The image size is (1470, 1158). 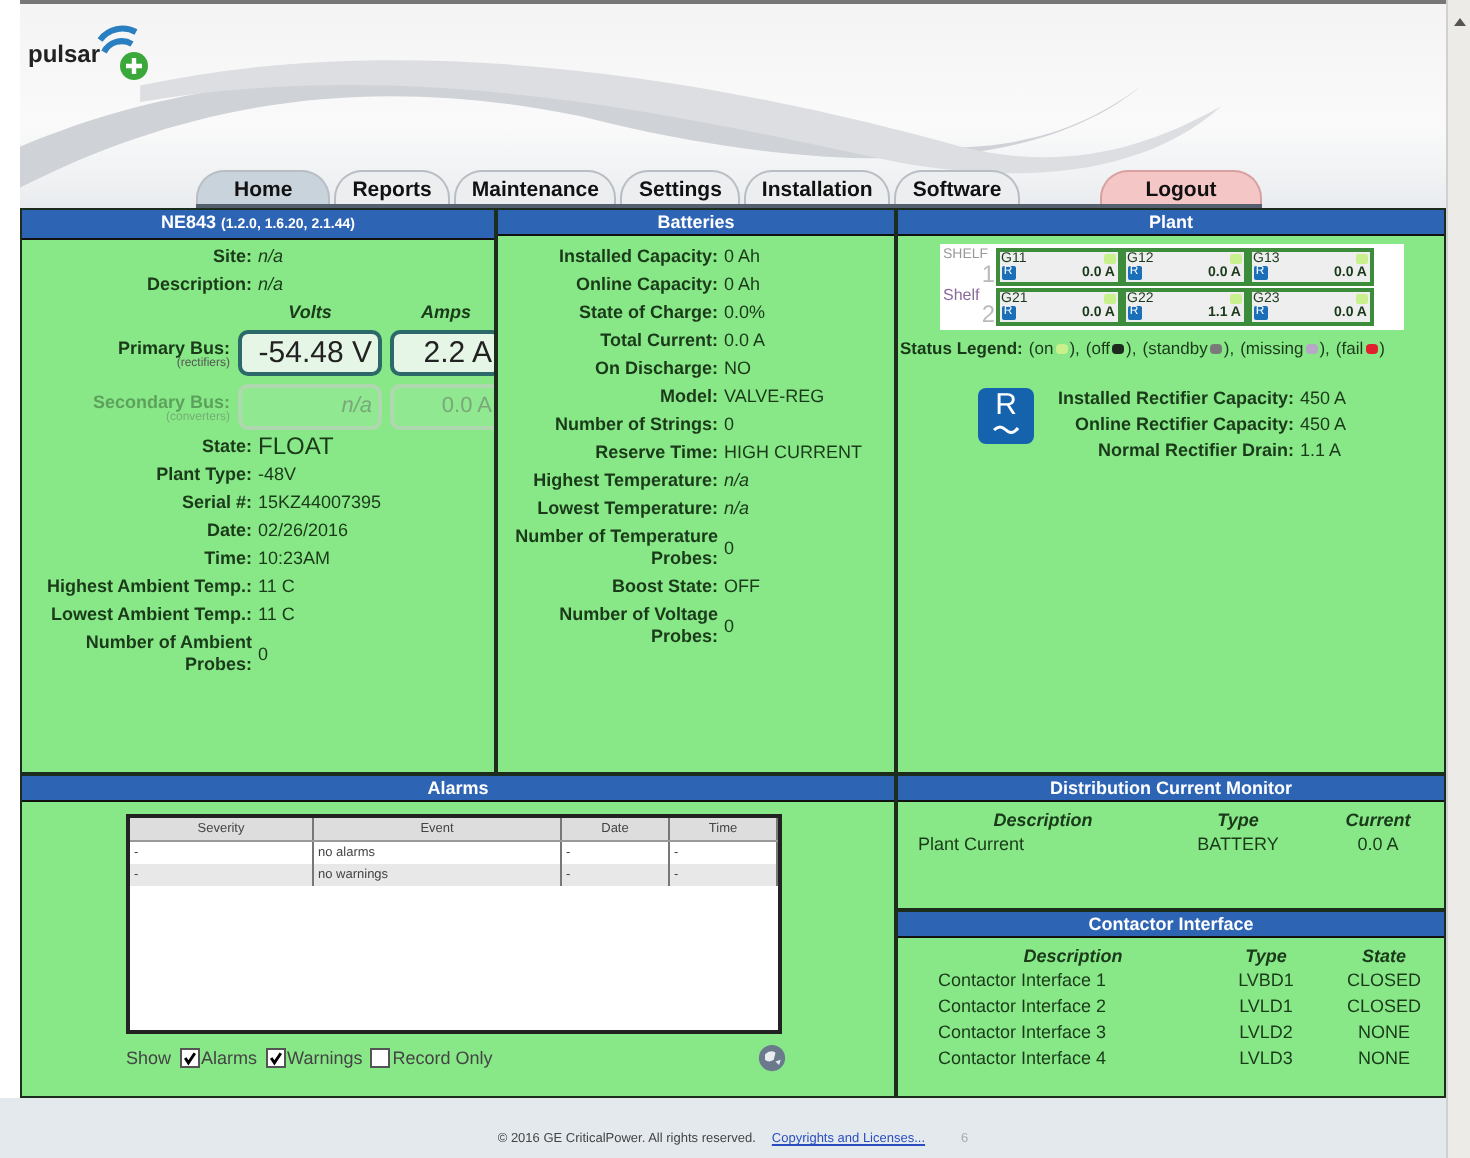 I want to click on column-header: Volts, so click(x=310, y=312).